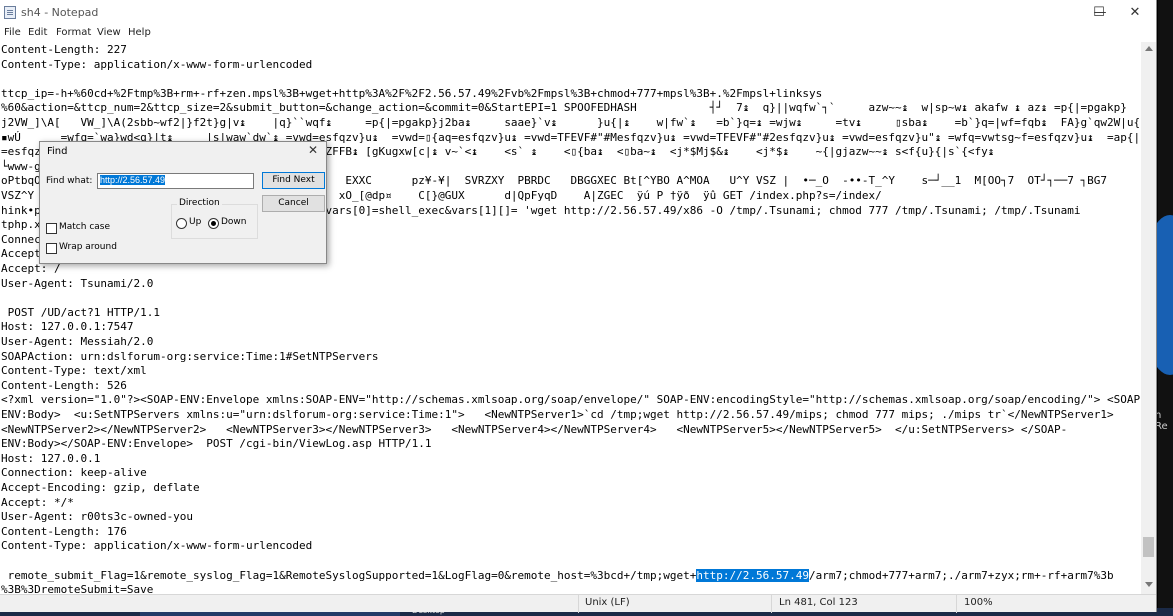  What do you see at coordinates (51, 458) in the screenshot?
I see `text-line: Host: 127.0.0.1` at bounding box center [51, 458].